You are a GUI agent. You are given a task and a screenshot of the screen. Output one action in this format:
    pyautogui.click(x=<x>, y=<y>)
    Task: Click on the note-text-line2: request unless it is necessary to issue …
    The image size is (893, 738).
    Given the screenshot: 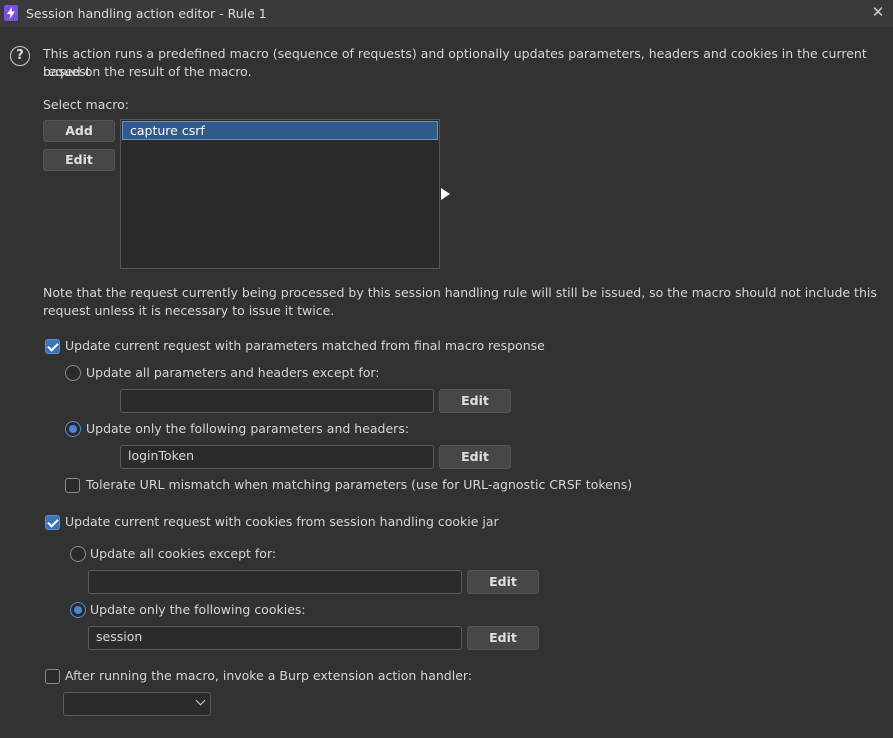 What is the action you would take?
    pyautogui.click(x=189, y=310)
    